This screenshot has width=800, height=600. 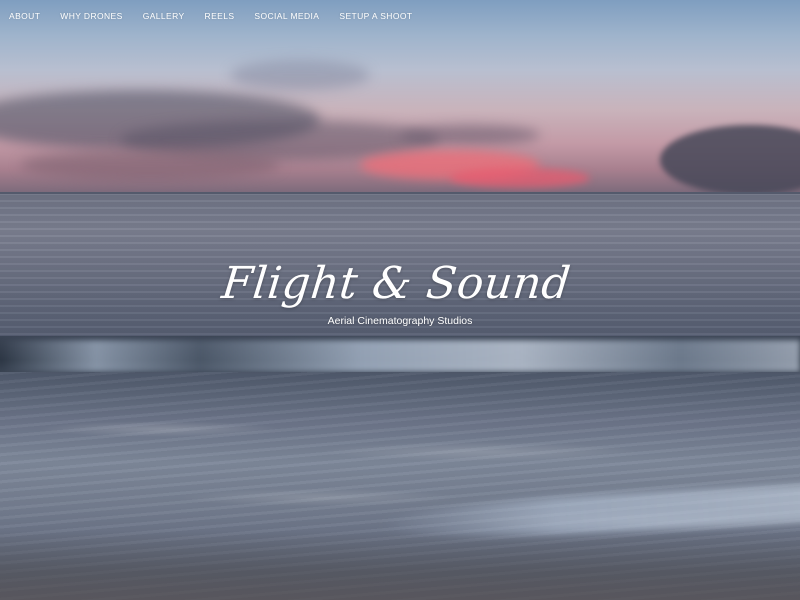 I want to click on wave-crest, so click(x=400, y=356).